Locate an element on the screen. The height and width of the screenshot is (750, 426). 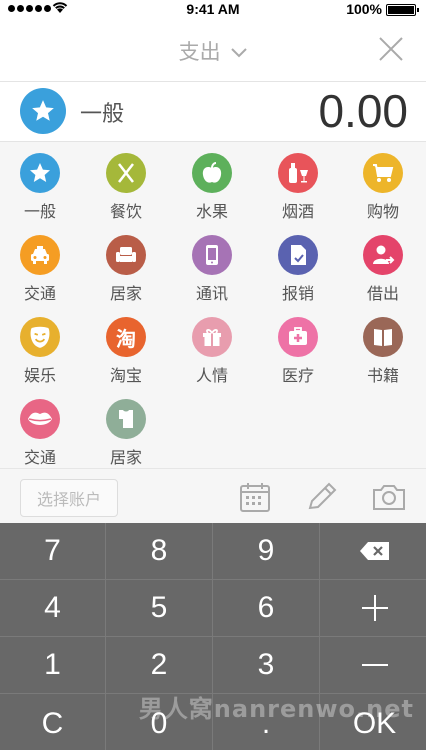
key-4: 4 is located at coordinates (52, 608).